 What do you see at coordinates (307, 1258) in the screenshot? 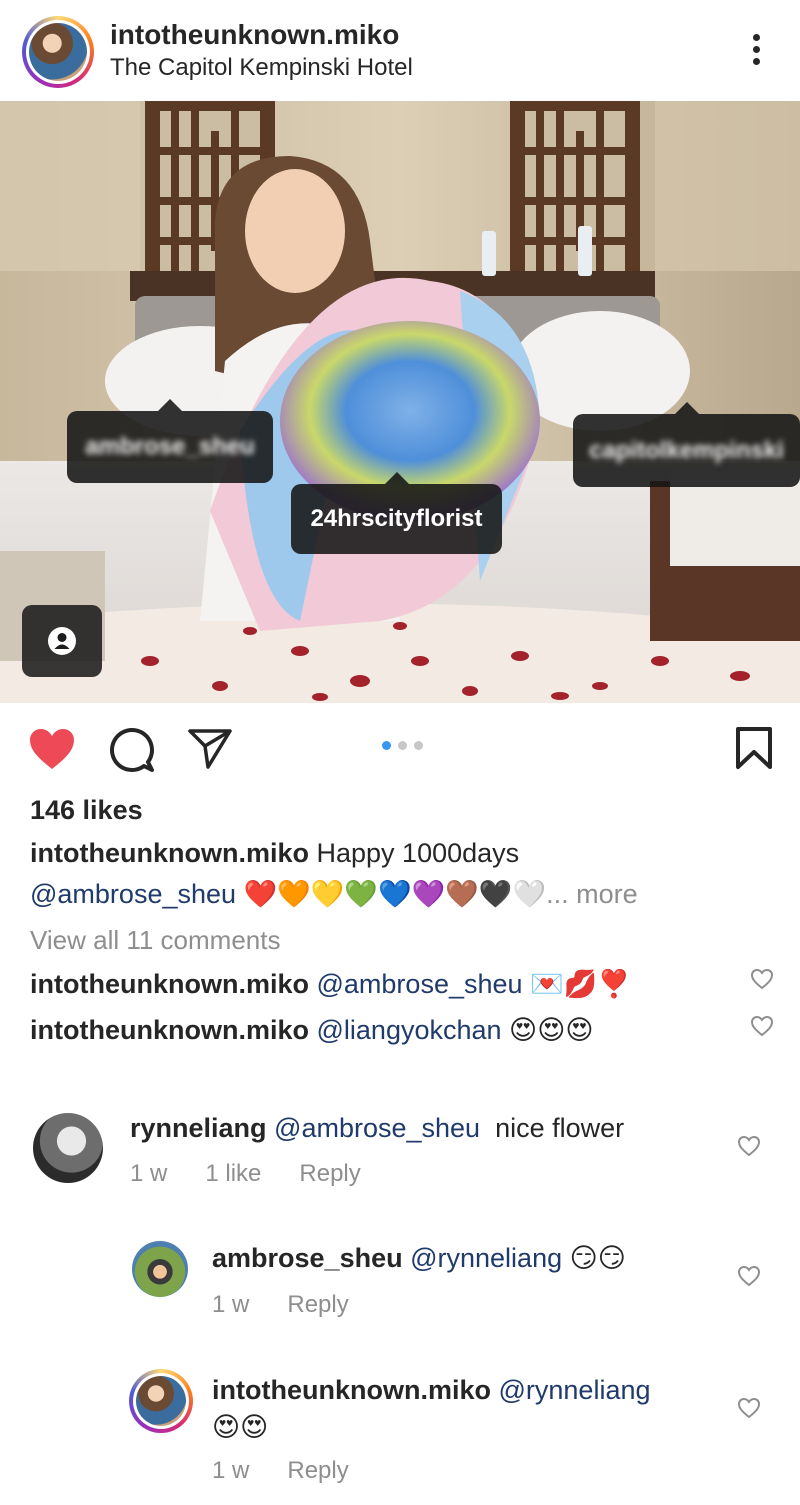
I see `comment-username: ambrose_sheu` at bounding box center [307, 1258].